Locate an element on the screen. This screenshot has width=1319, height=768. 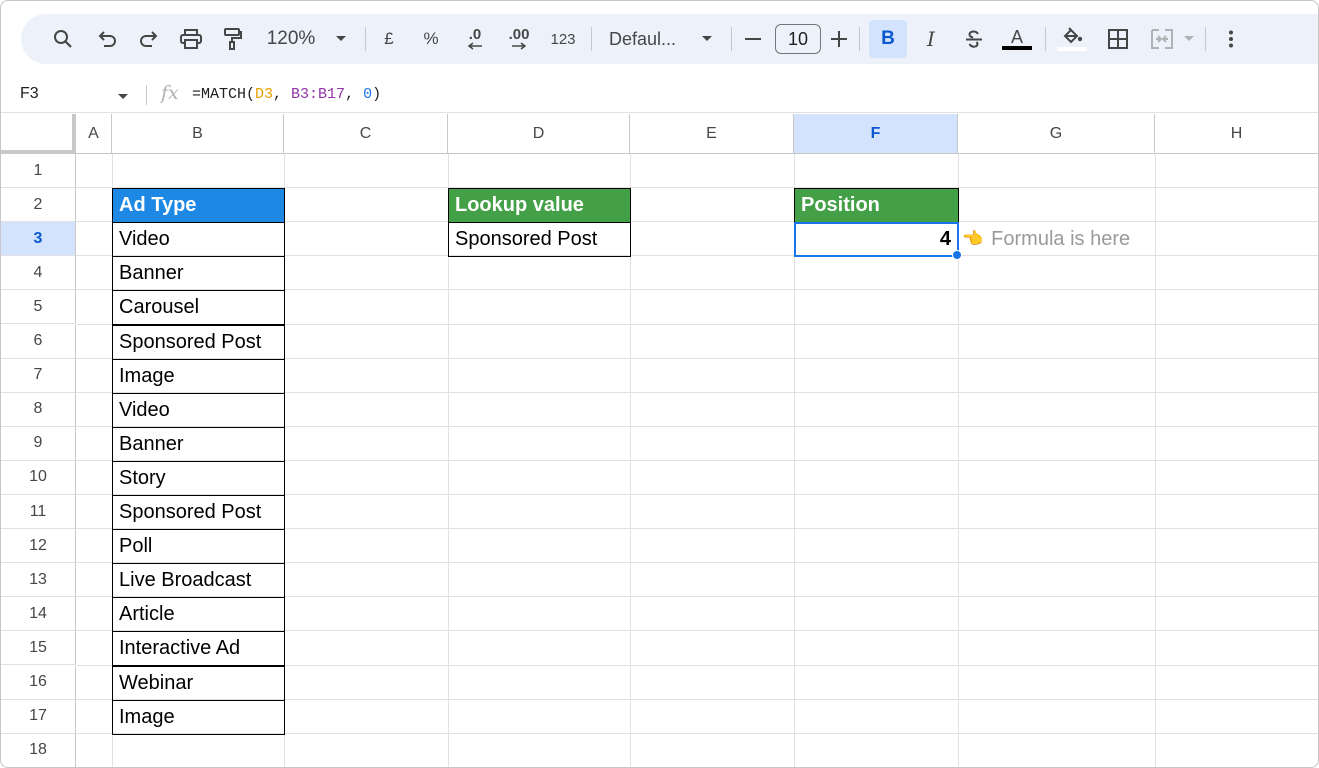
formula-arg-range: B3:B17 is located at coordinates (318, 94).